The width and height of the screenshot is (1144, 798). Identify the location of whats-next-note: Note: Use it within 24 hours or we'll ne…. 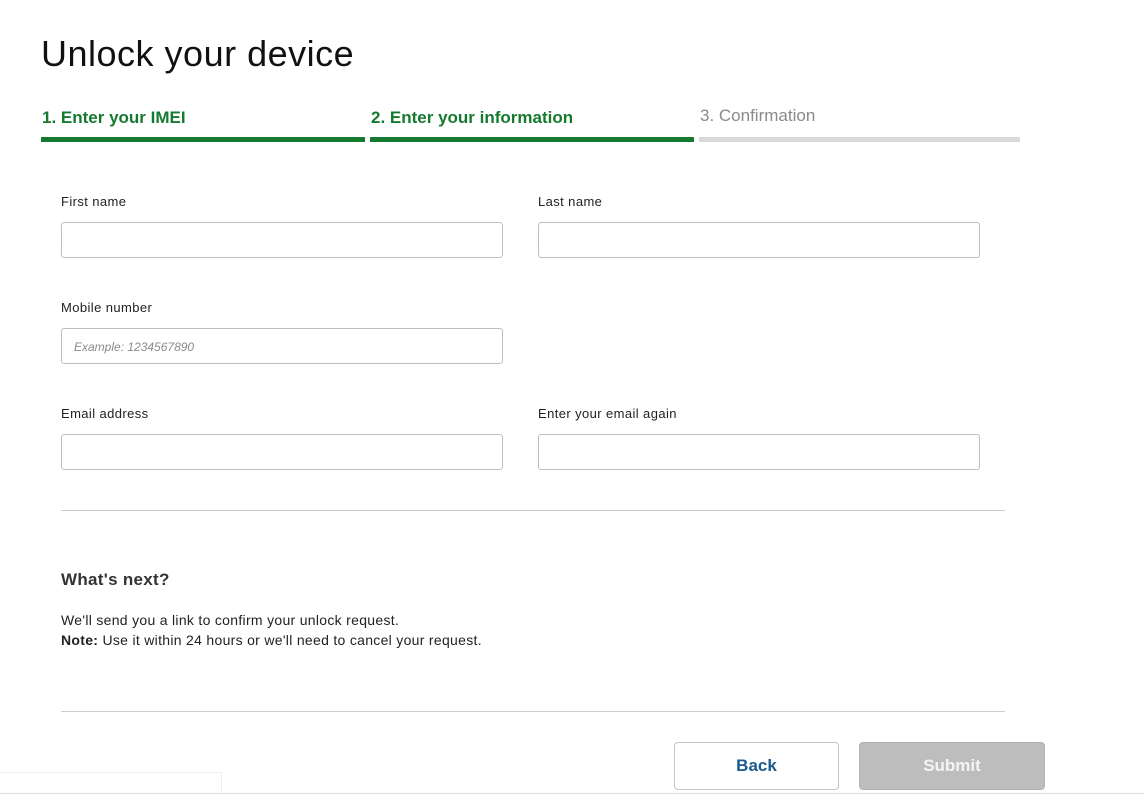
(271, 640).